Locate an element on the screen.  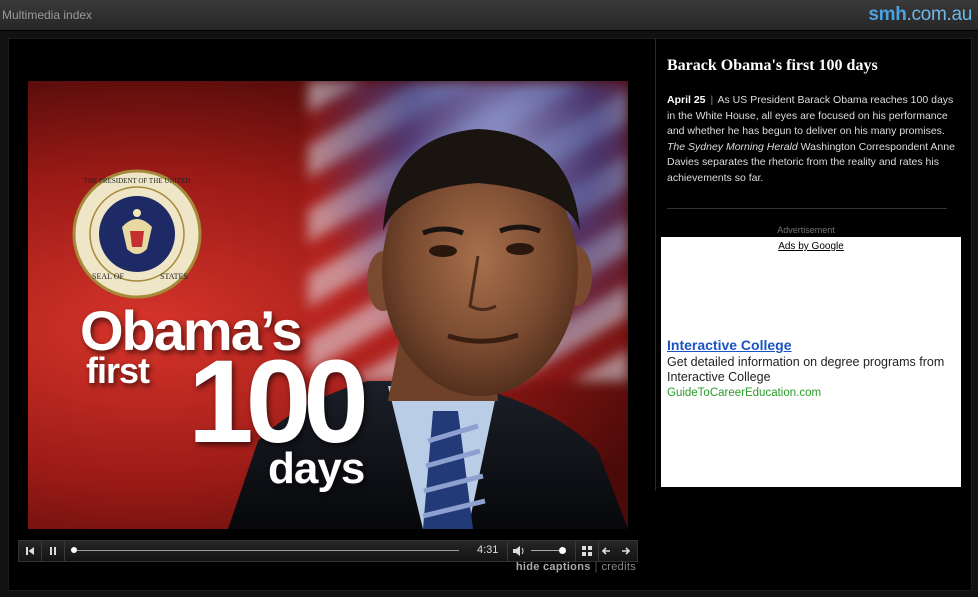
logo-domain: .com.au is located at coordinates (939, 14).